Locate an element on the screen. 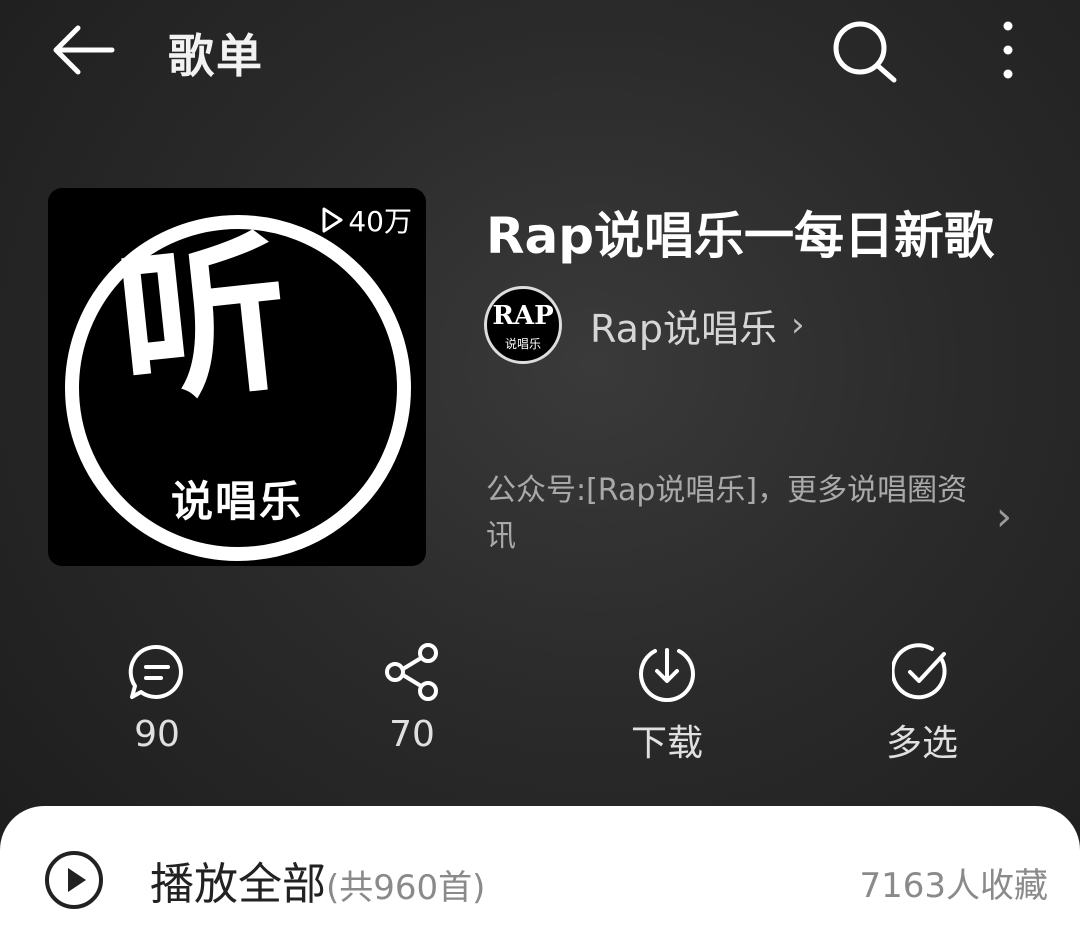  download-button: 下载 is located at coordinates (667, 704).